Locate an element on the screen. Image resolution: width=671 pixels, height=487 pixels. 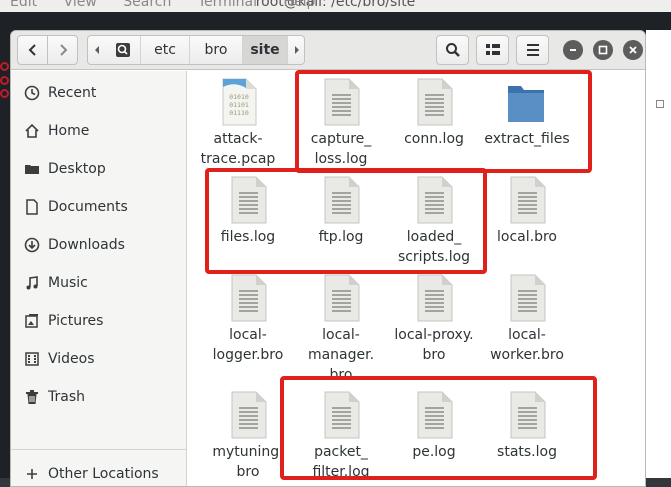
file-name: extract_files is located at coordinates (527, 139).